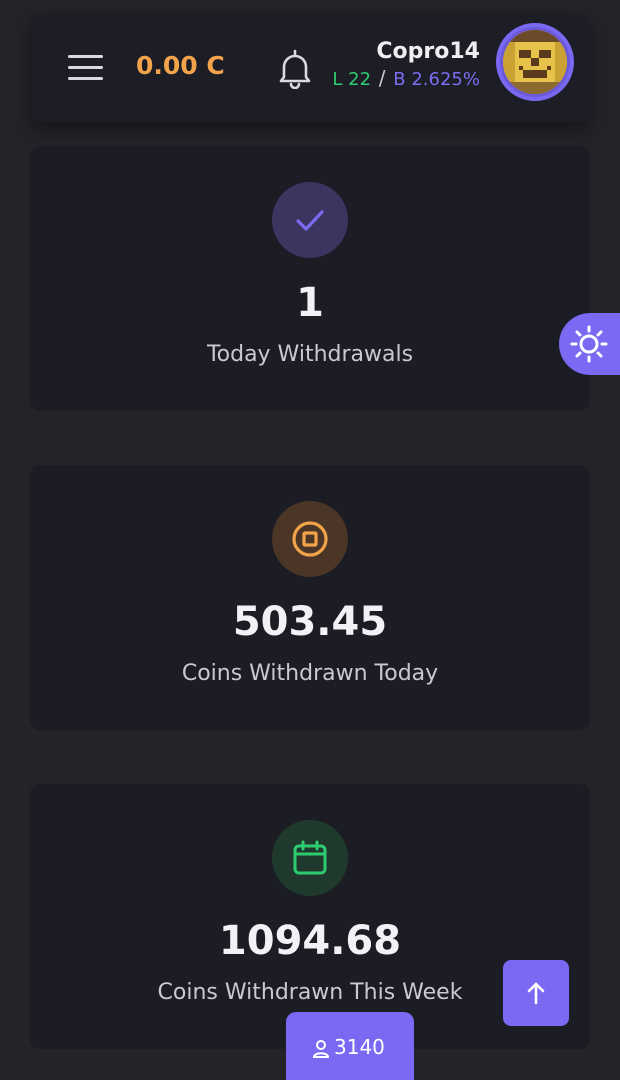  I want to click on hamburger-menu-icon, so click(86, 68).